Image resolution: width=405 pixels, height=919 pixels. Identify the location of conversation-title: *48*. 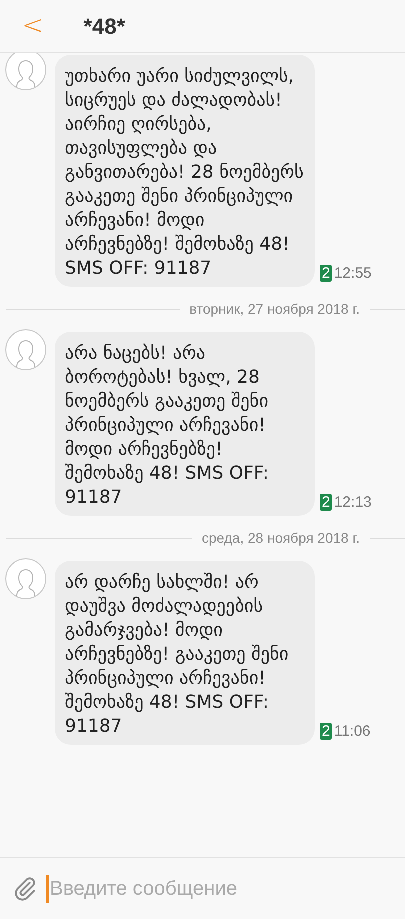
(105, 26).